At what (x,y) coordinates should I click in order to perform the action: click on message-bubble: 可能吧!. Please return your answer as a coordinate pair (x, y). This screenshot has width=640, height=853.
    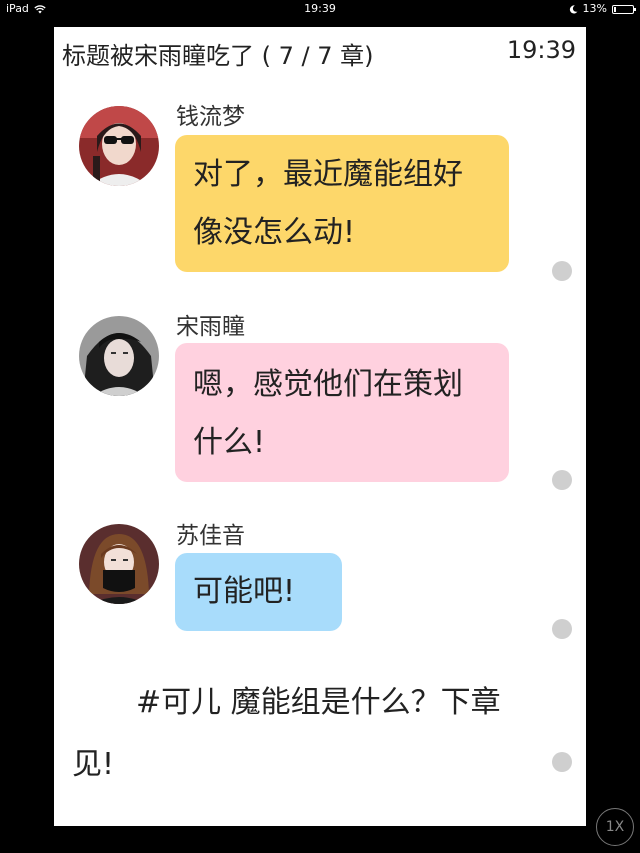
    Looking at the image, I should click on (258, 592).